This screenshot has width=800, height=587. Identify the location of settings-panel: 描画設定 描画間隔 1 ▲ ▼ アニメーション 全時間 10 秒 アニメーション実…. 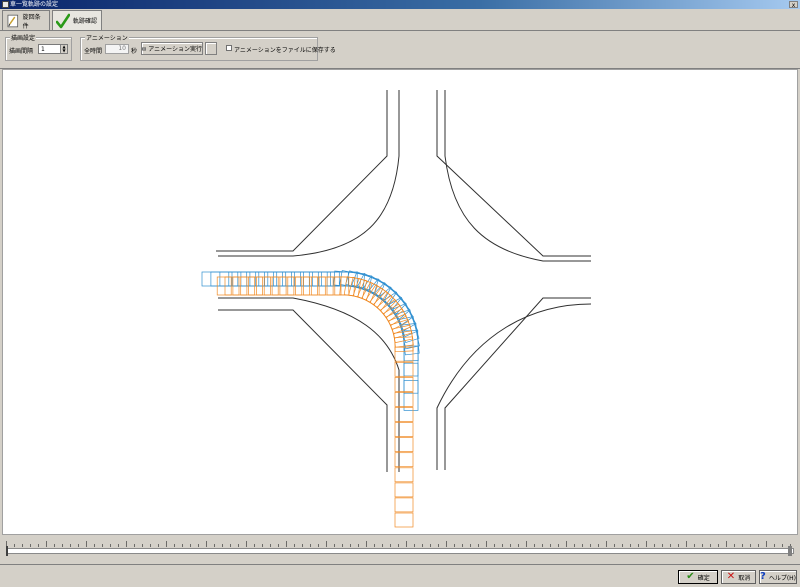
(400, 50).